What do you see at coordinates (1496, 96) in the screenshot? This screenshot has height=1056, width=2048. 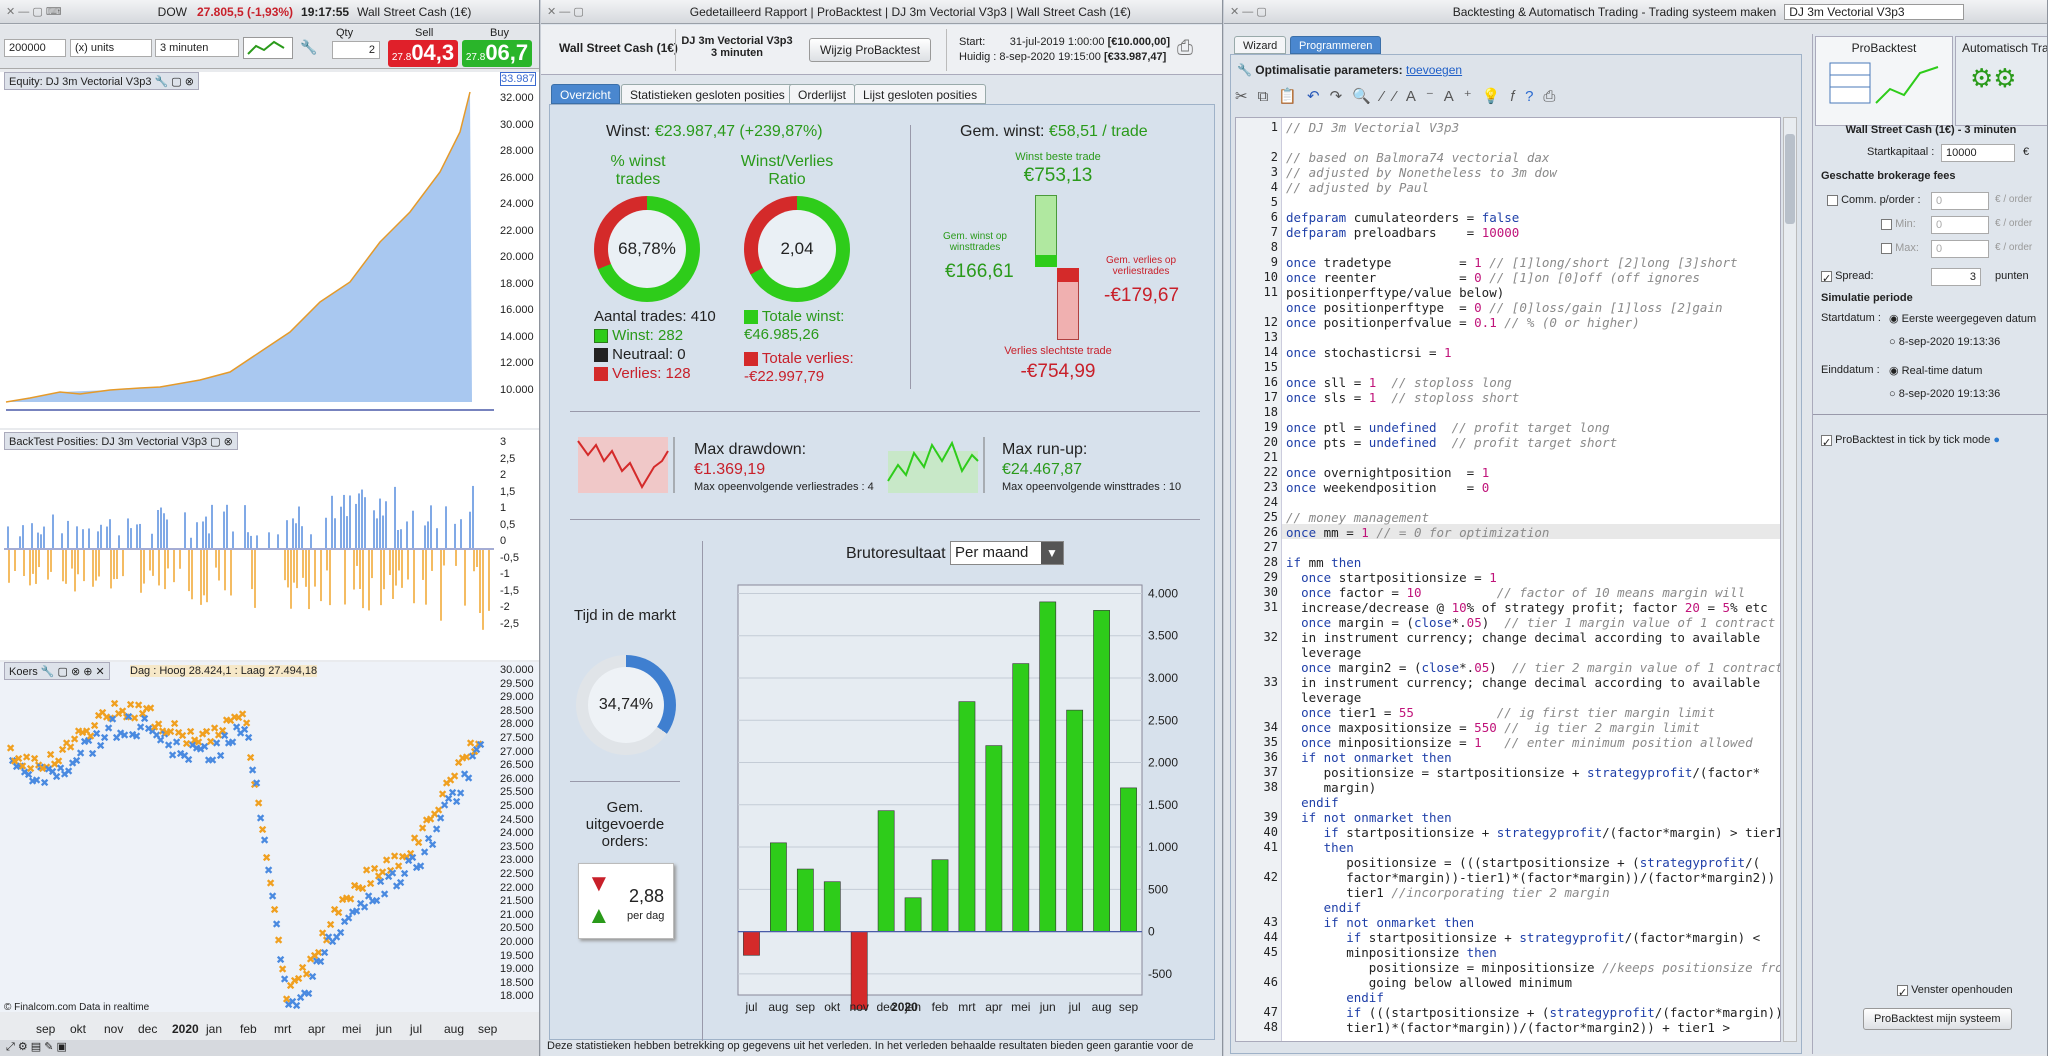 I see `bulb-icon: 💡` at bounding box center [1496, 96].